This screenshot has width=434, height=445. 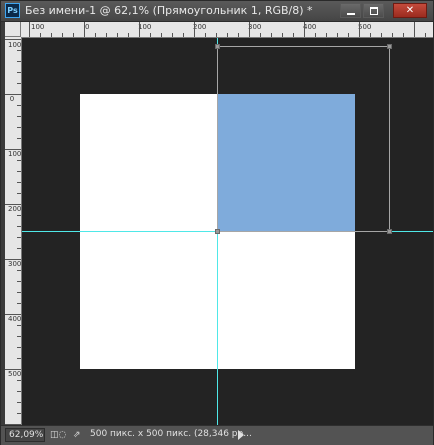 I want to click on ruler-origin, so click(x=13, y=29).